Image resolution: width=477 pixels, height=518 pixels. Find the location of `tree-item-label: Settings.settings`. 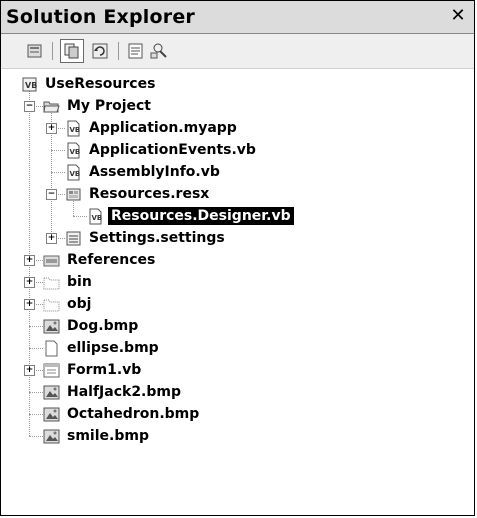

tree-item-label: Settings.settings is located at coordinates (157, 238).